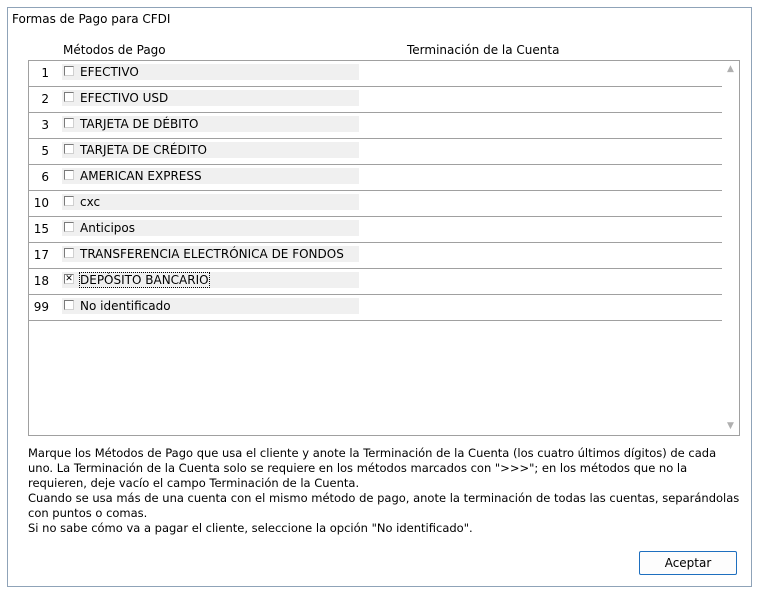 This screenshot has width=760, height=595. I want to click on payment-method-label: AMERICAN EXPRESS, so click(141, 176).